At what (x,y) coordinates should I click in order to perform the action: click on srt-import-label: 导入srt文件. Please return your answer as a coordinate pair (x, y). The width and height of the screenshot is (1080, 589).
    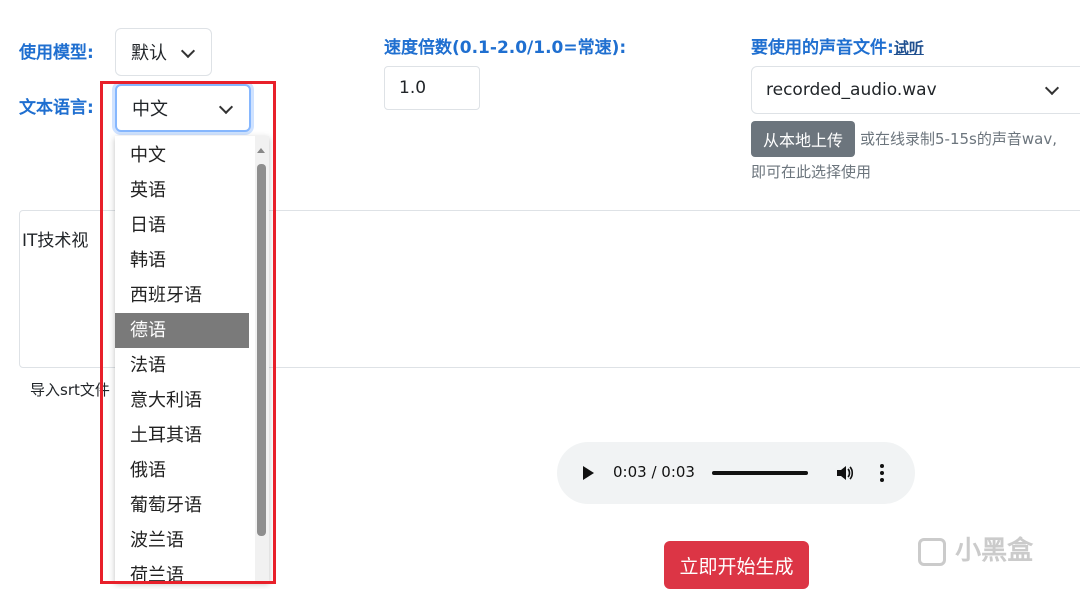
    Looking at the image, I should click on (70, 389).